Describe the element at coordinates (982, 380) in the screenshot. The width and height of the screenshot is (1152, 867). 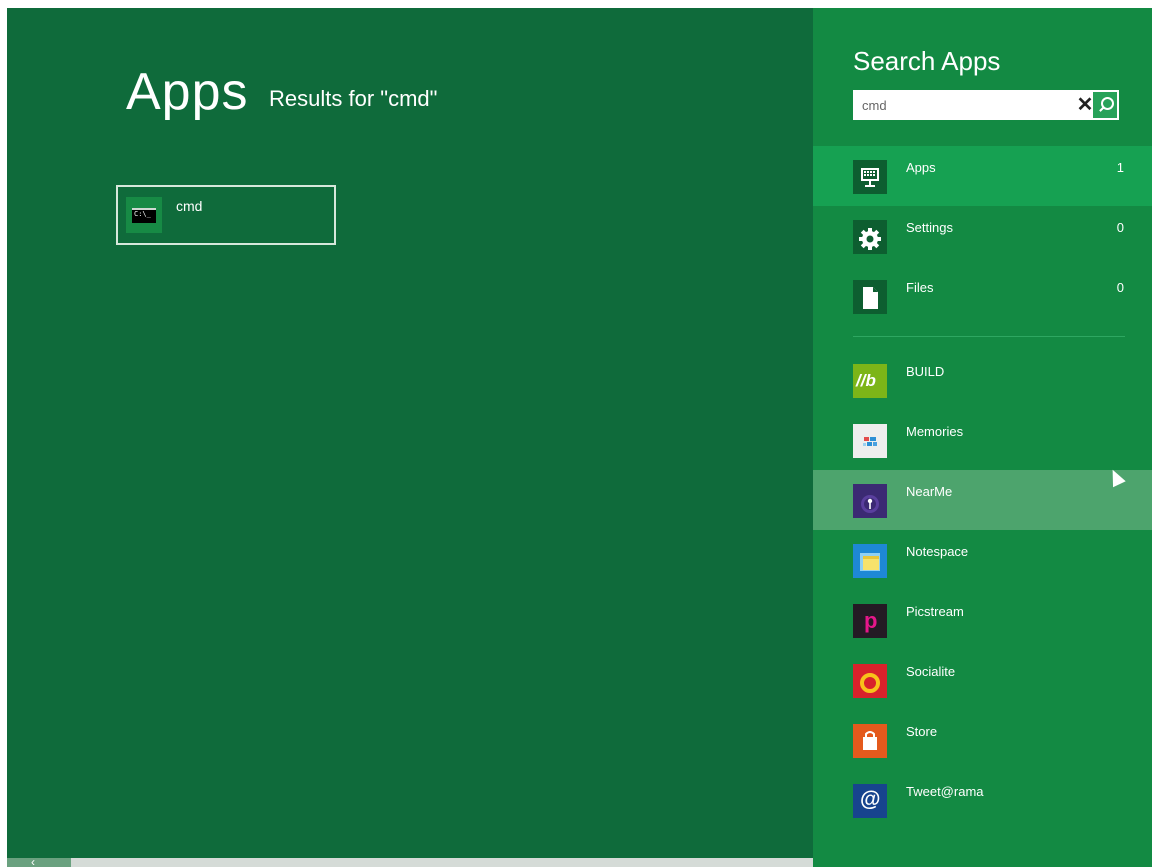
I see `app-item-build: //b BUILD` at that location.